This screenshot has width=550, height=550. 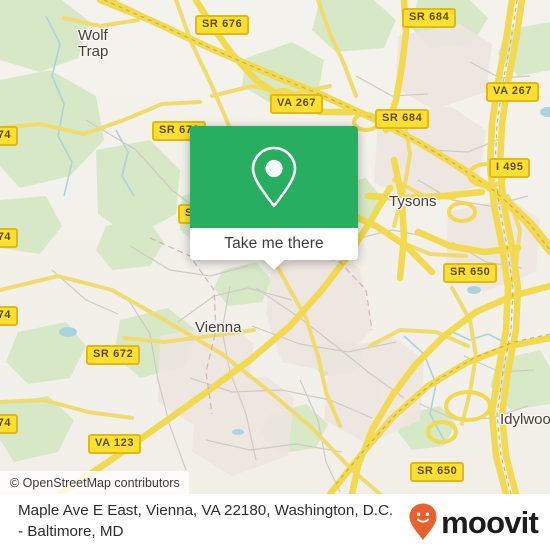 I want to click on map-attribution: © OpenStreetMap contributors, so click(x=94, y=482).